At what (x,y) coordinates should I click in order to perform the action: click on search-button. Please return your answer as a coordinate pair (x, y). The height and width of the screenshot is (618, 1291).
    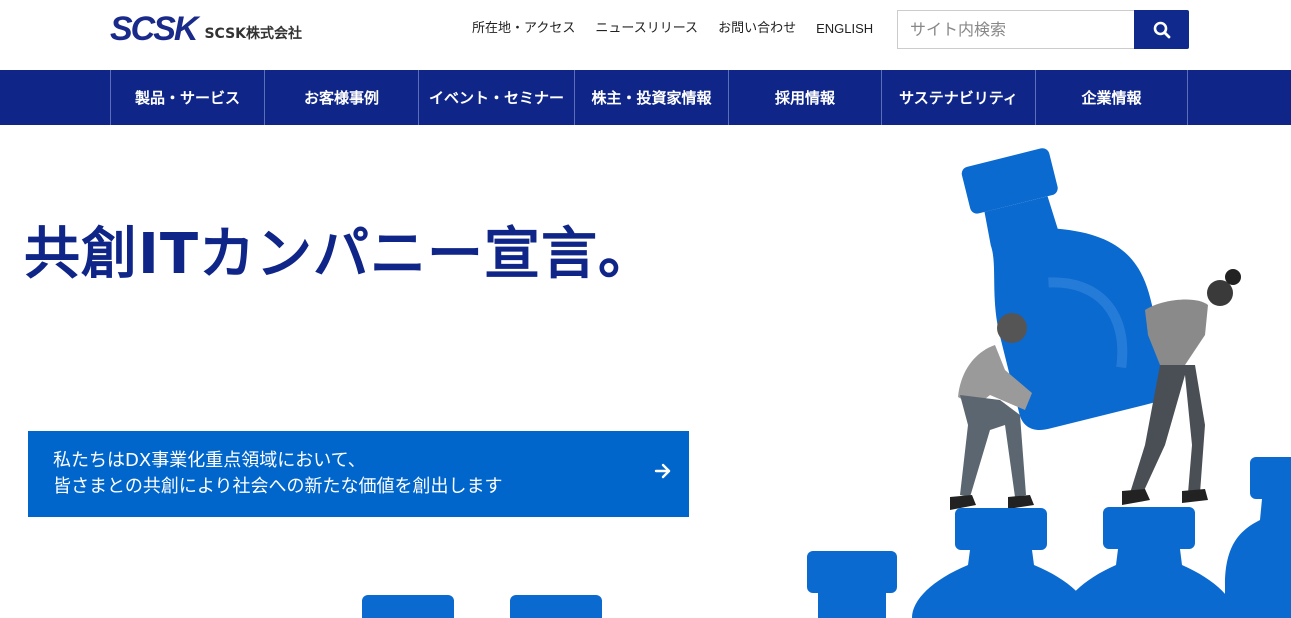
    Looking at the image, I should click on (1161, 29).